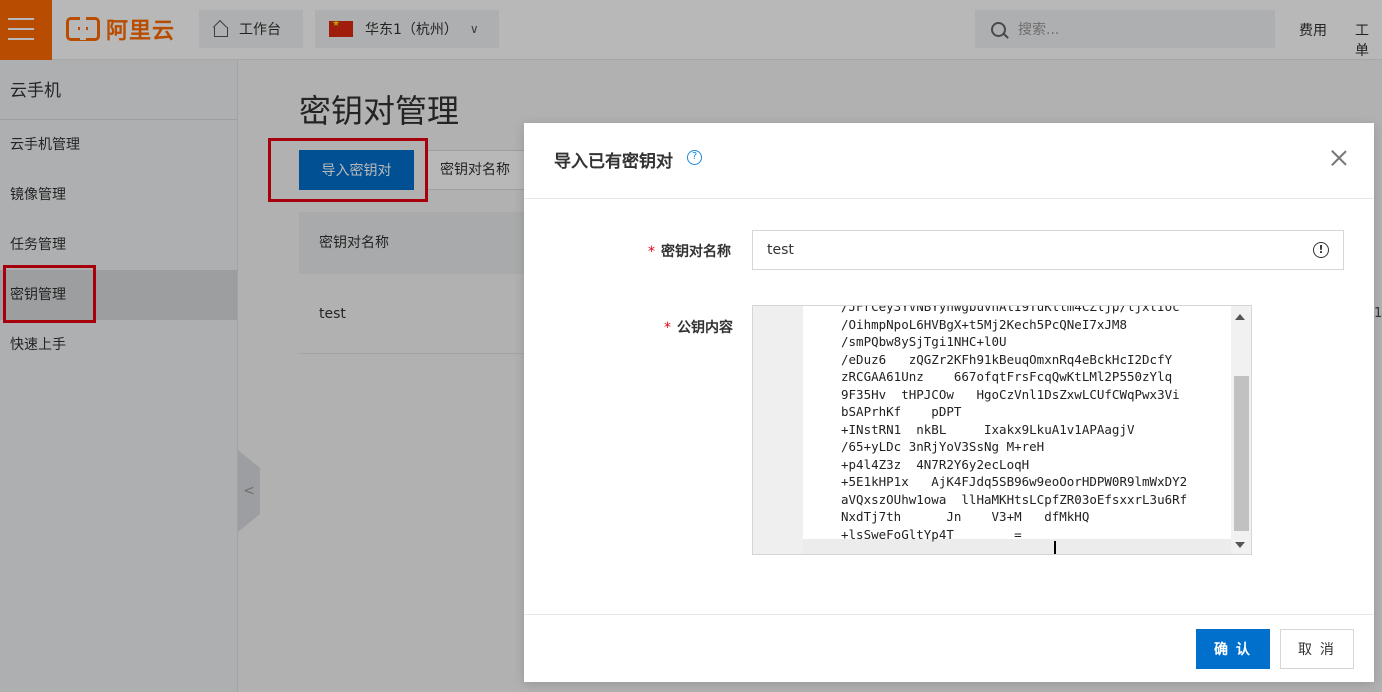 The width and height of the screenshot is (1382, 692). What do you see at coordinates (694, 157) in the screenshot?
I see `help-icon: ?` at bounding box center [694, 157].